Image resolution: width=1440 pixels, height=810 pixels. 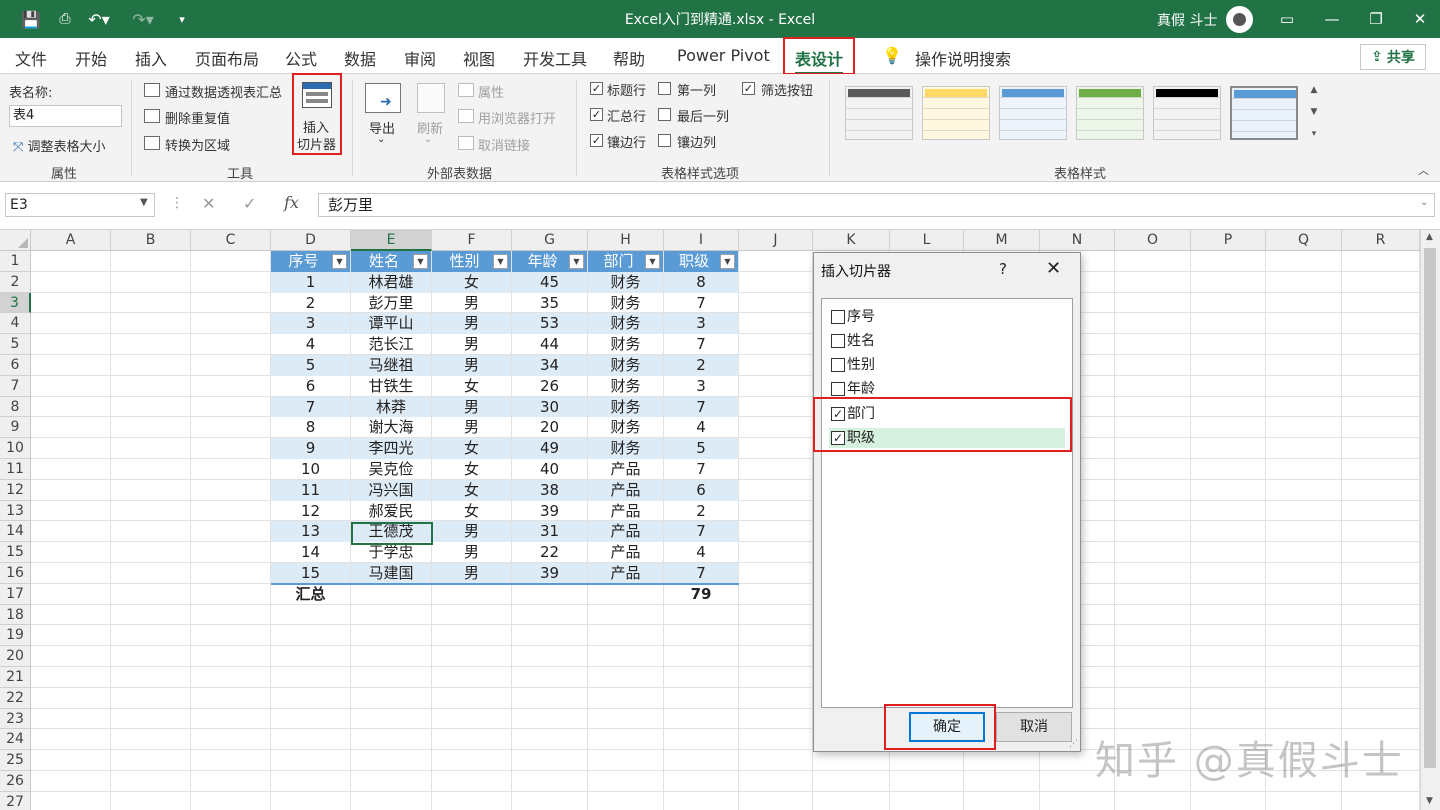 What do you see at coordinates (1239, 19) in the screenshot?
I see `avatar` at bounding box center [1239, 19].